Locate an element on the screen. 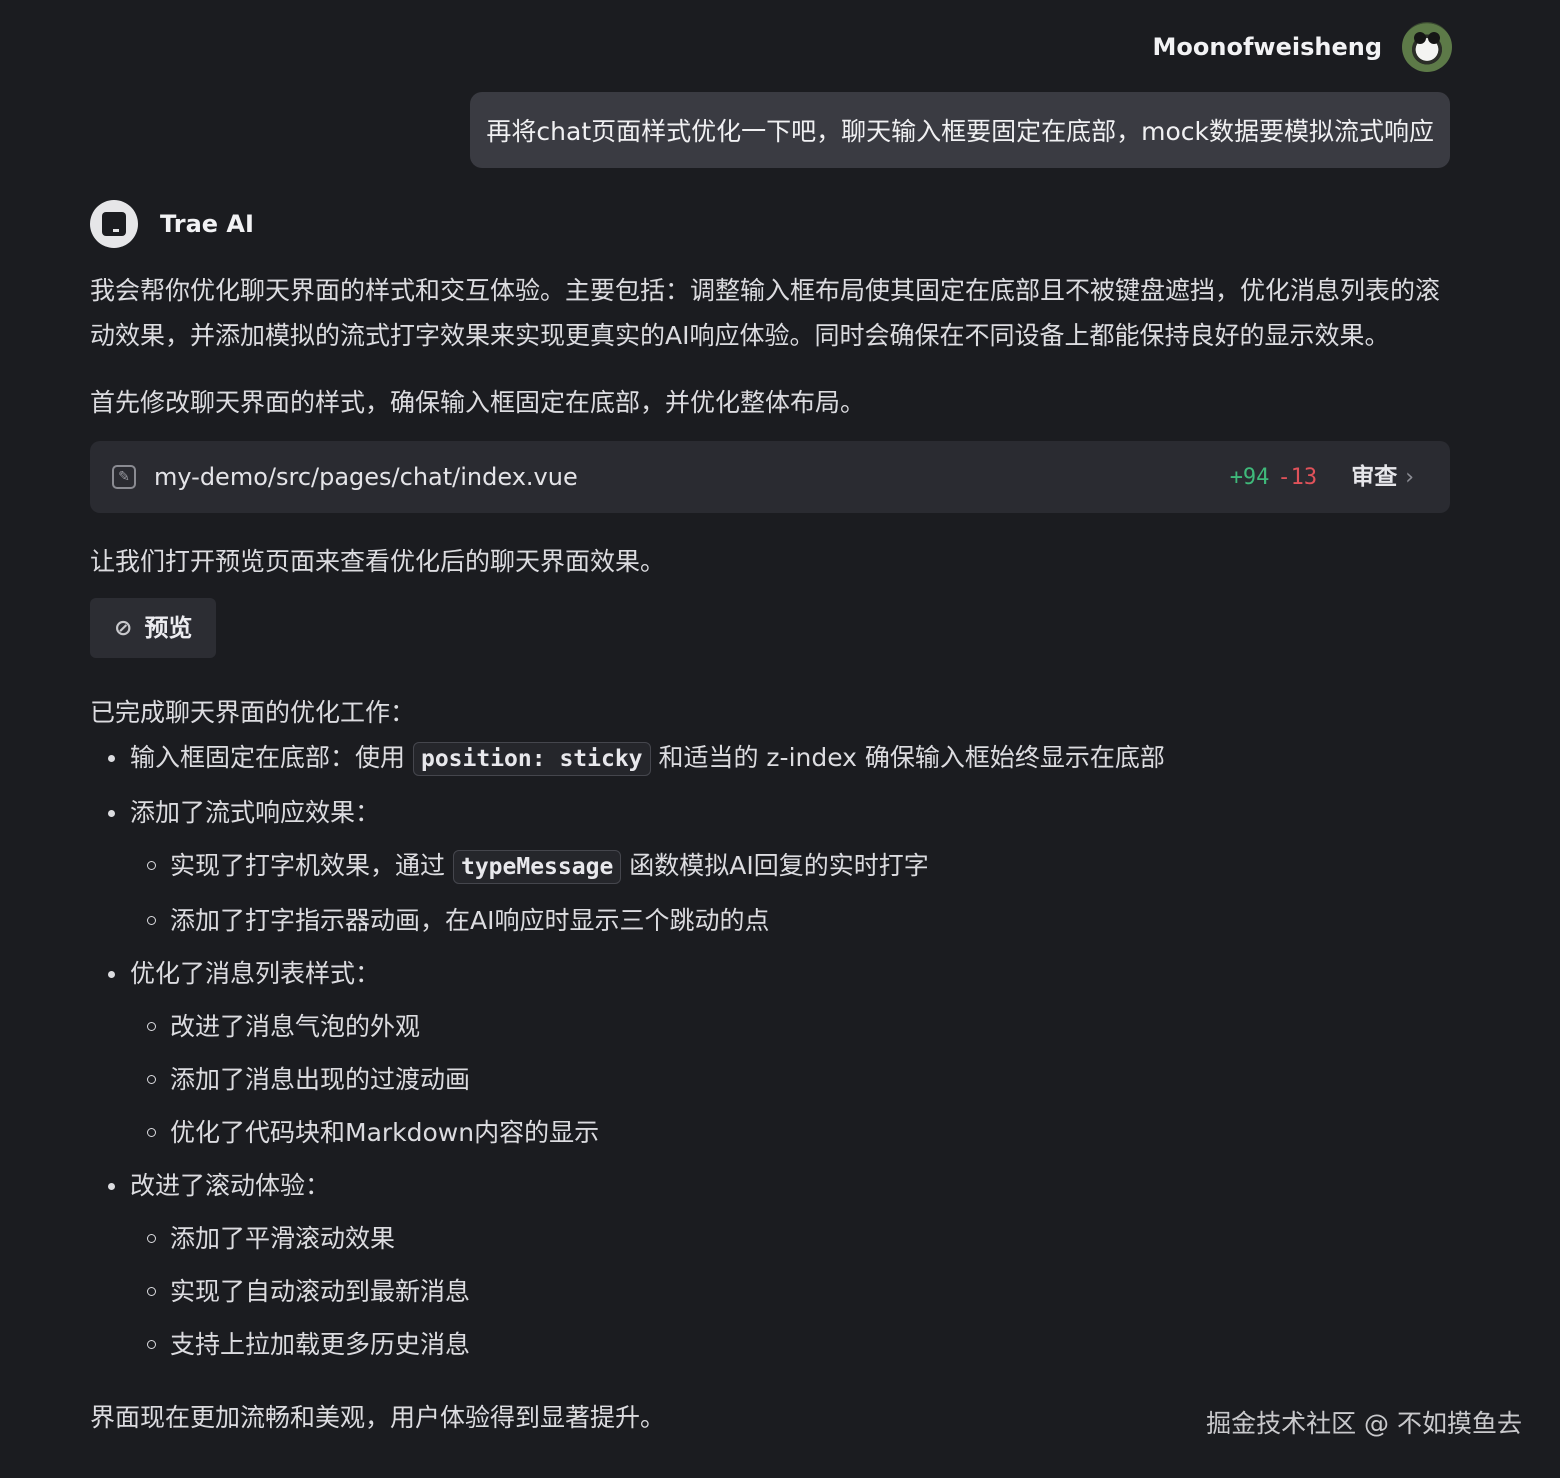 This screenshot has width=1560, height=1478. preview-button: ⊘ 预览 is located at coordinates (153, 628).